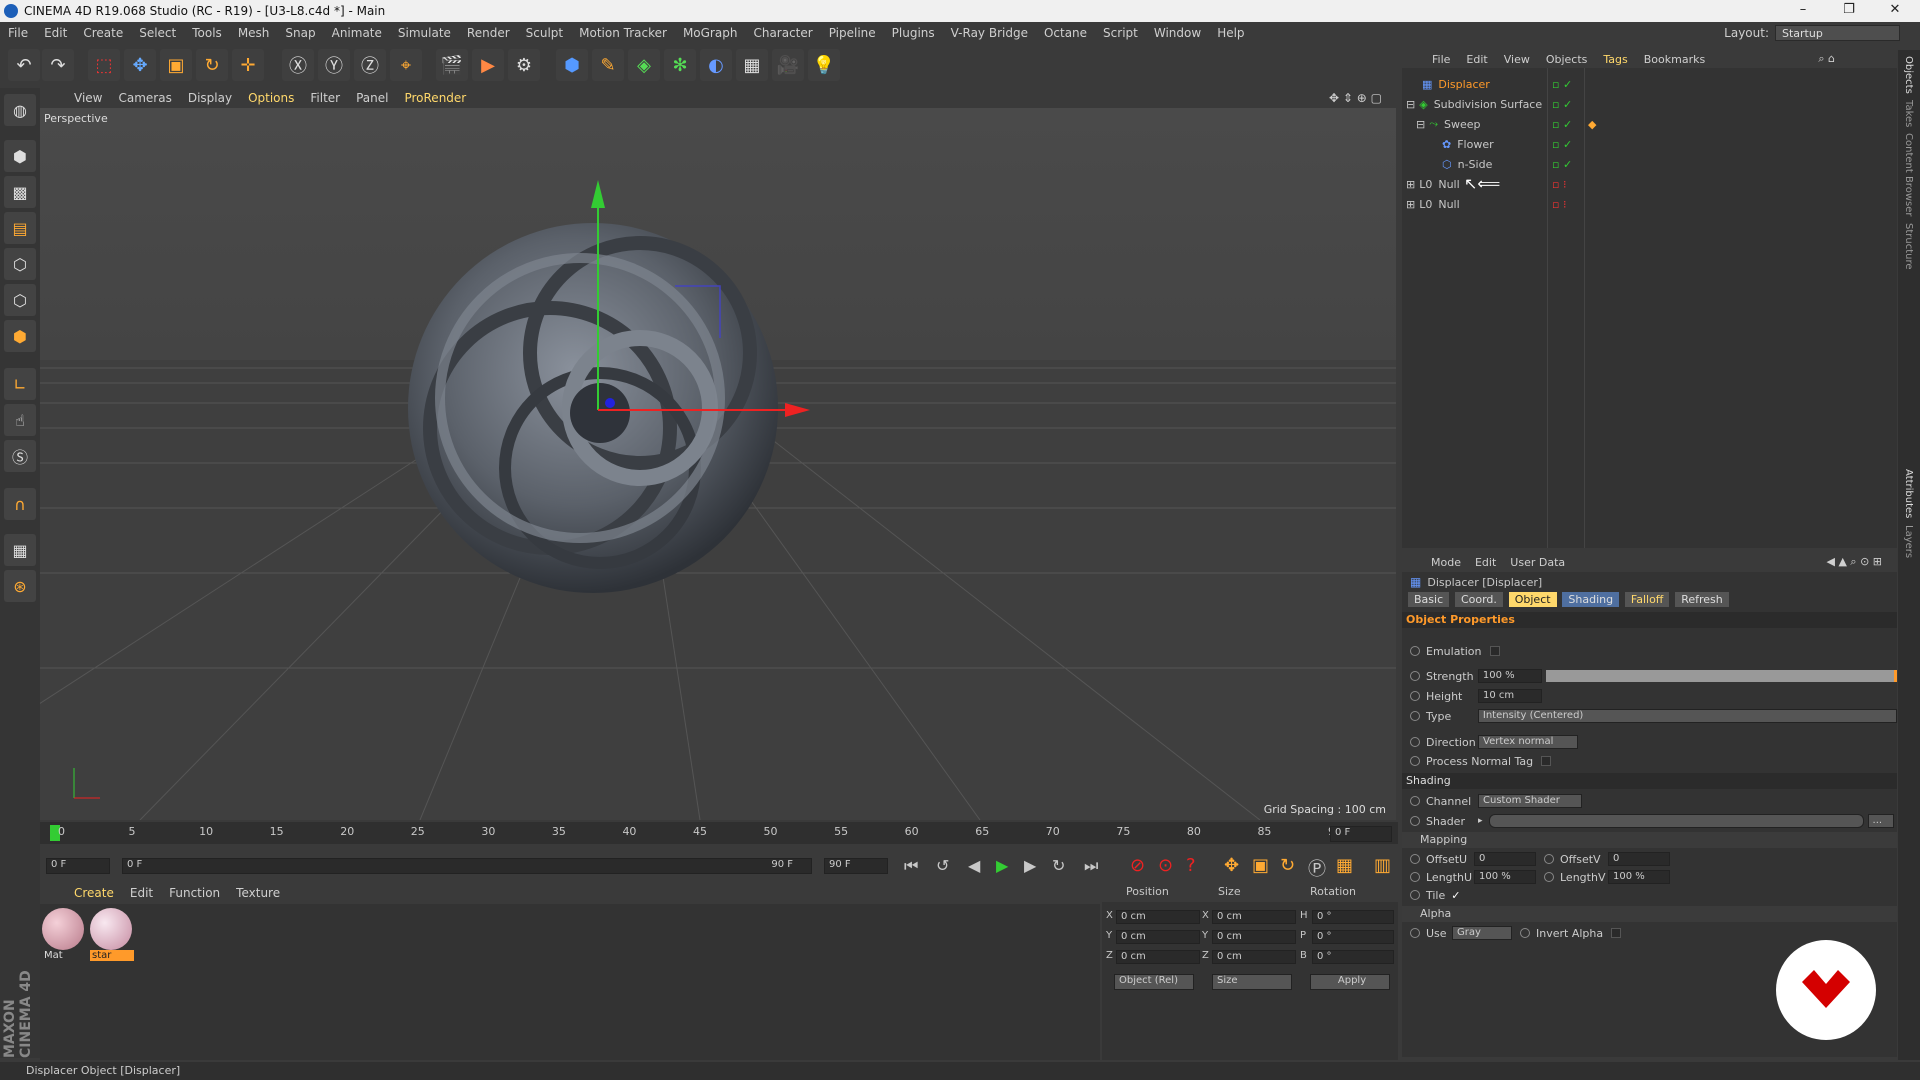 Image resolution: width=1920 pixels, height=1080 pixels. What do you see at coordinates (752, 65) in the screenshot?
I see `floor-icon: ▦` at bounding box center [752, 65].